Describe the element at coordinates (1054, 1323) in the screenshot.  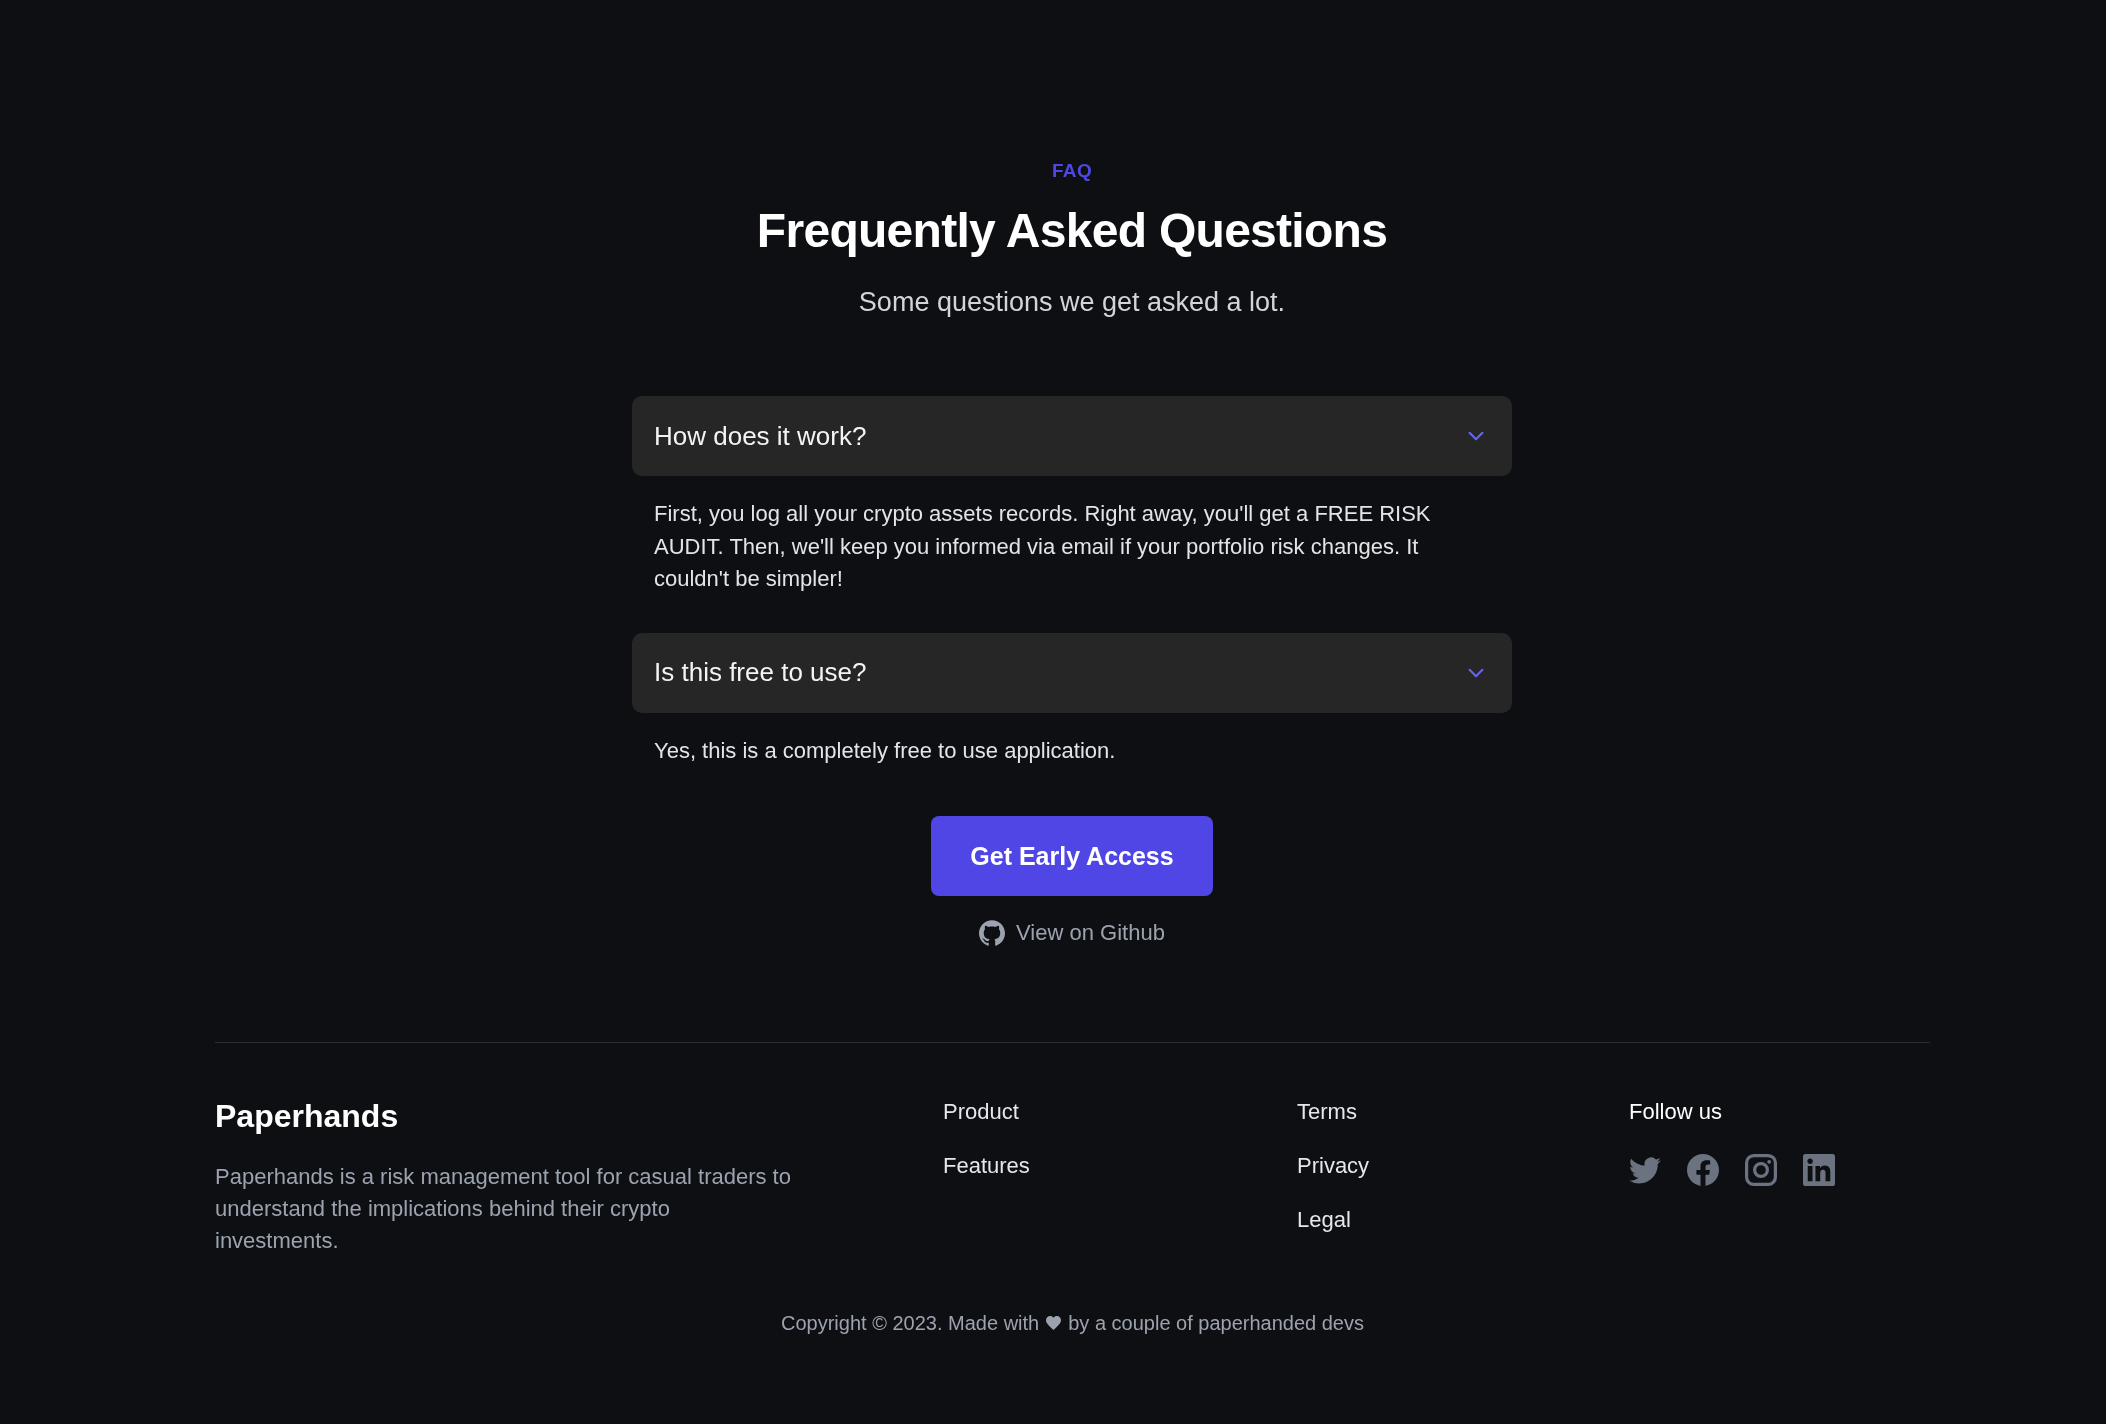
I see `heart-icon` at that location.